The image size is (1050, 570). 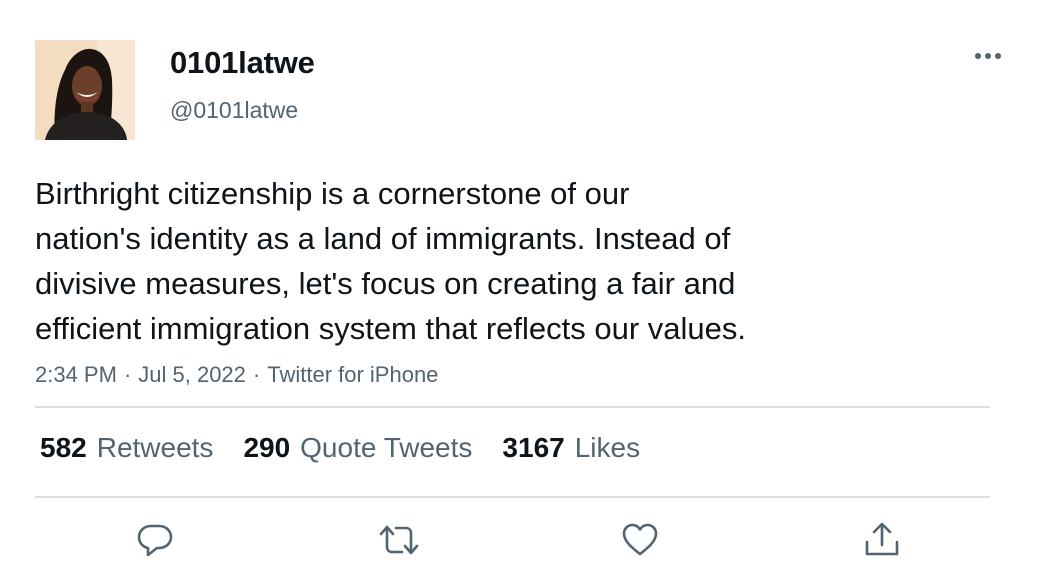 What do you see at coordinates (571, 448) in the screenshot?
I see `likes-stat: 3167 Likes` at bounding box center [571, 448].